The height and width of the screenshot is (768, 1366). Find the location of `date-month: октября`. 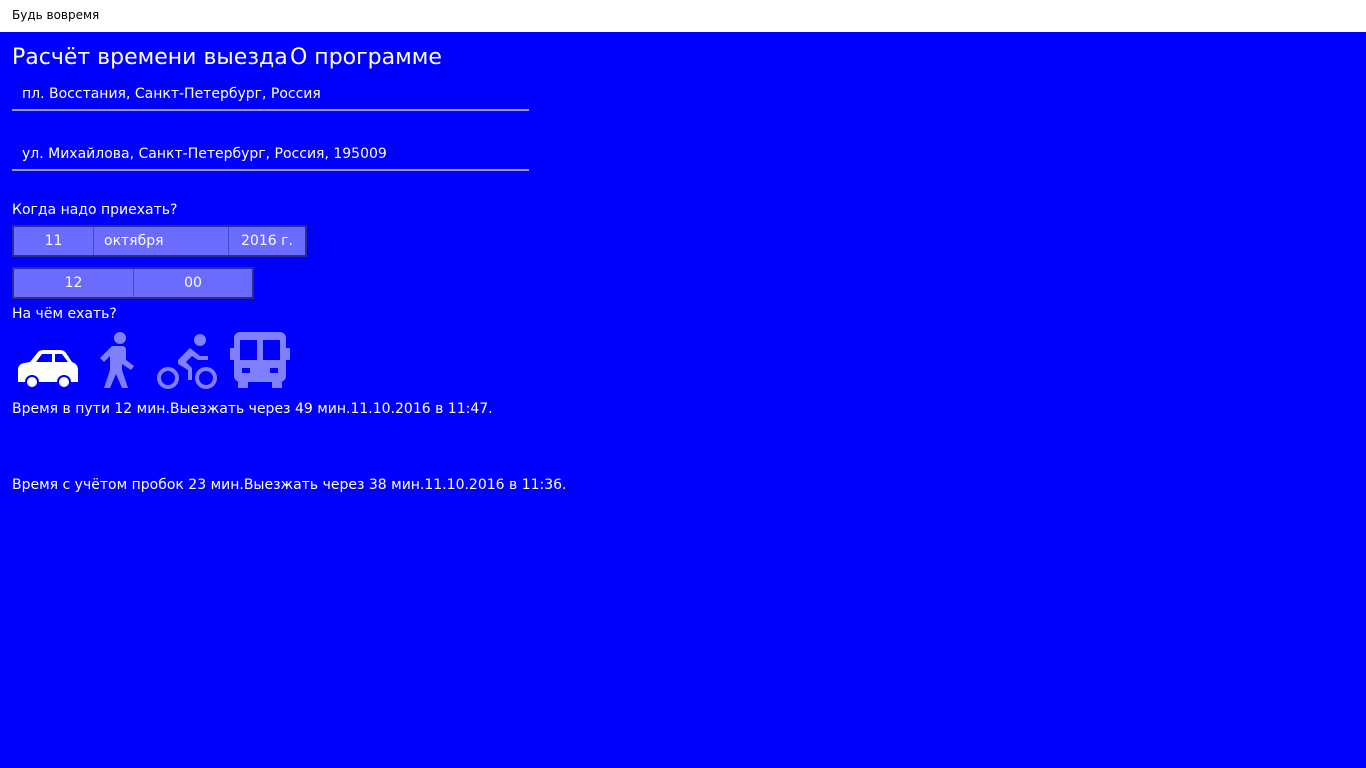

date-month: октября is located at coordinates (161, 241).